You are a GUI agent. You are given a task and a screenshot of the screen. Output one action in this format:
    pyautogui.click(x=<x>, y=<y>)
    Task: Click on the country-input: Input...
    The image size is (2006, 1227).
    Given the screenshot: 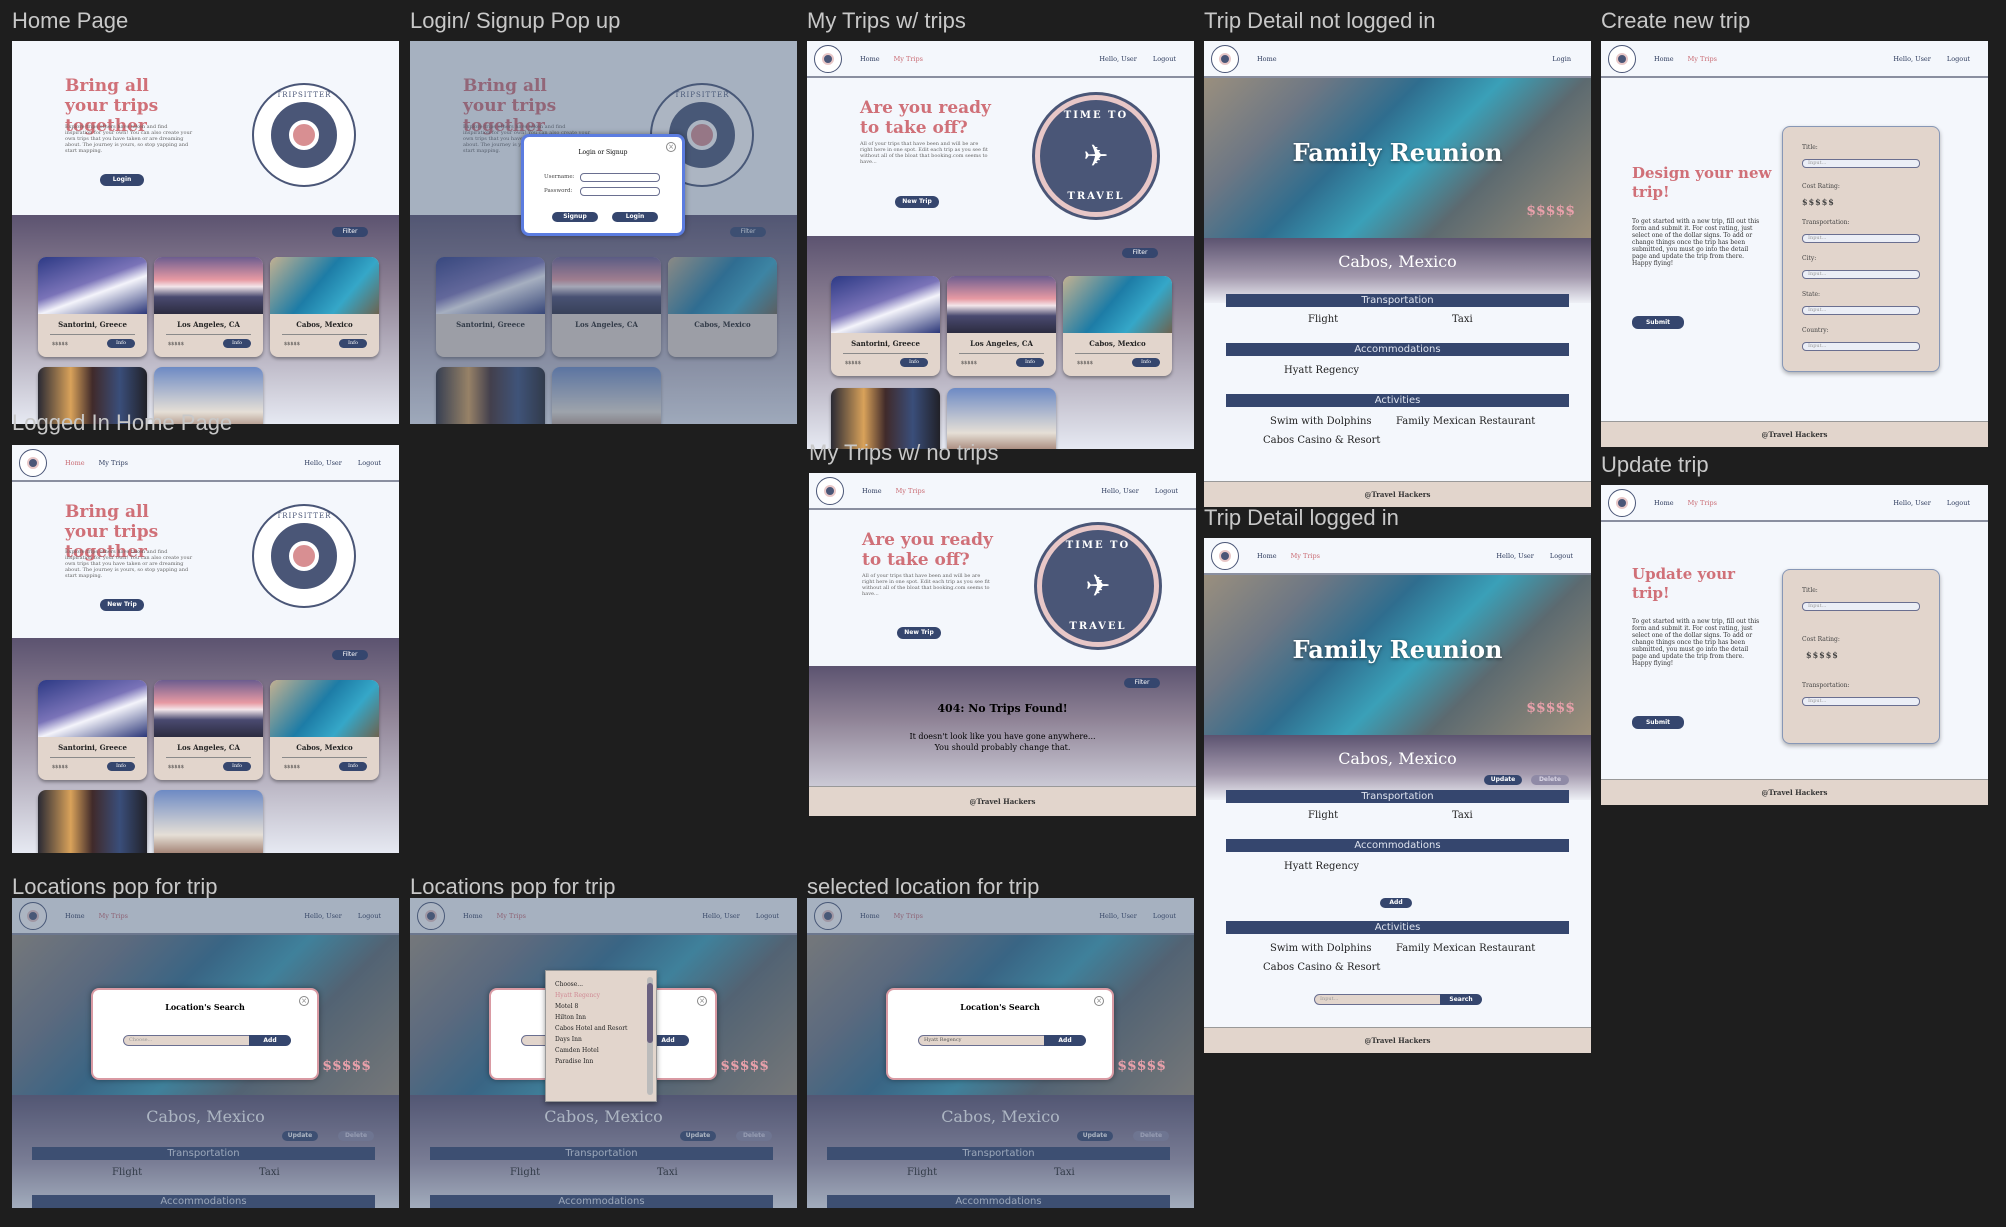 What is the action you would take?
    pyautogui.click(x=1861, y=346)
    